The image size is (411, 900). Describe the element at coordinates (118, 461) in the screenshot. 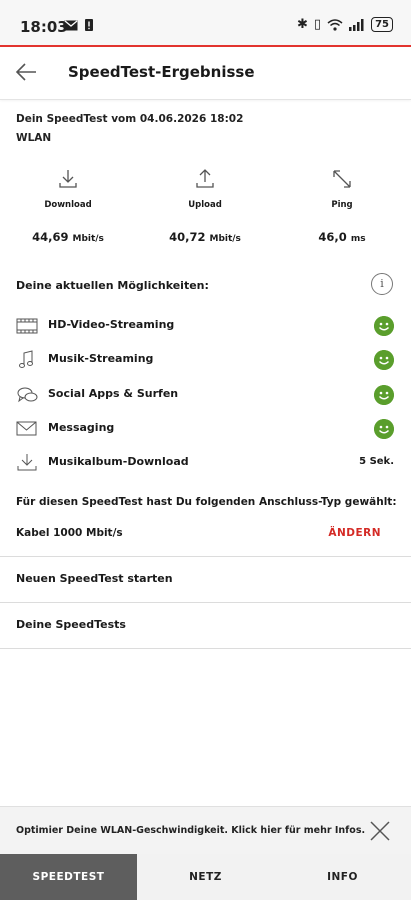

I see `item-label: Musikalbum-Download` at that location.